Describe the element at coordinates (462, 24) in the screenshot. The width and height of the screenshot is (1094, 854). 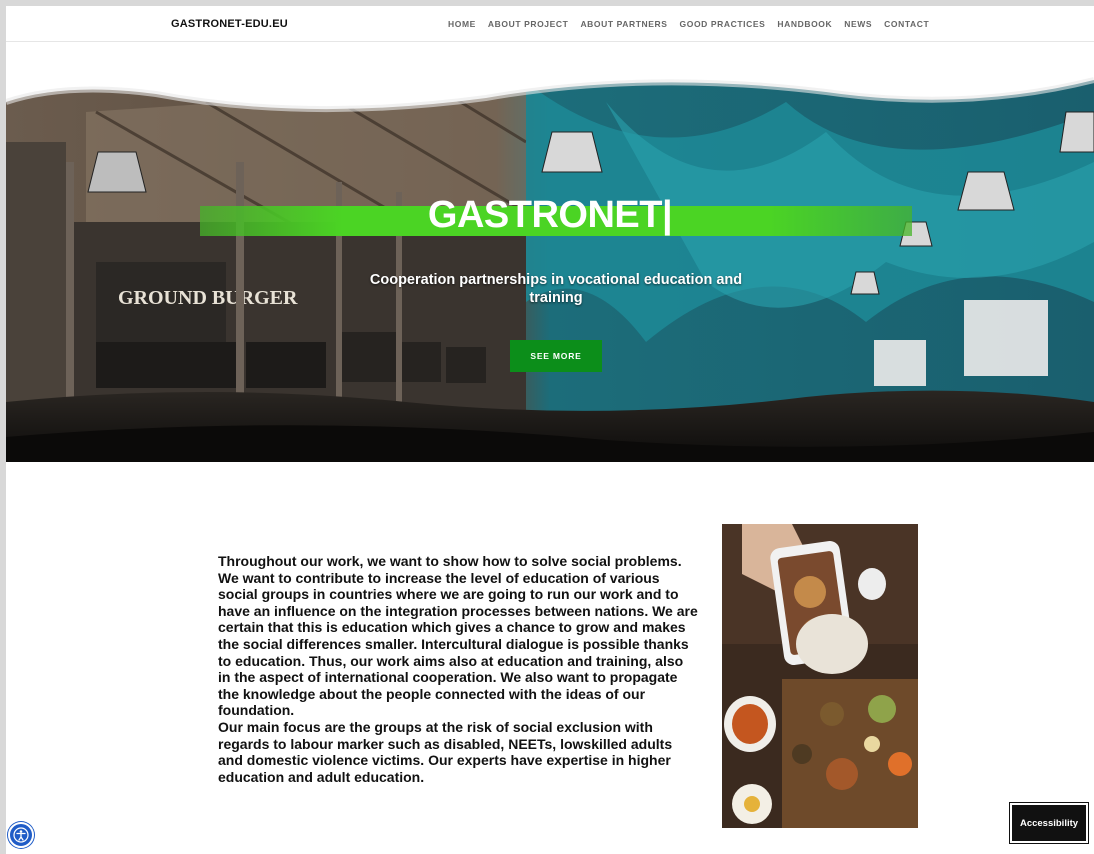
I see `nav-home: HOME` at that location.